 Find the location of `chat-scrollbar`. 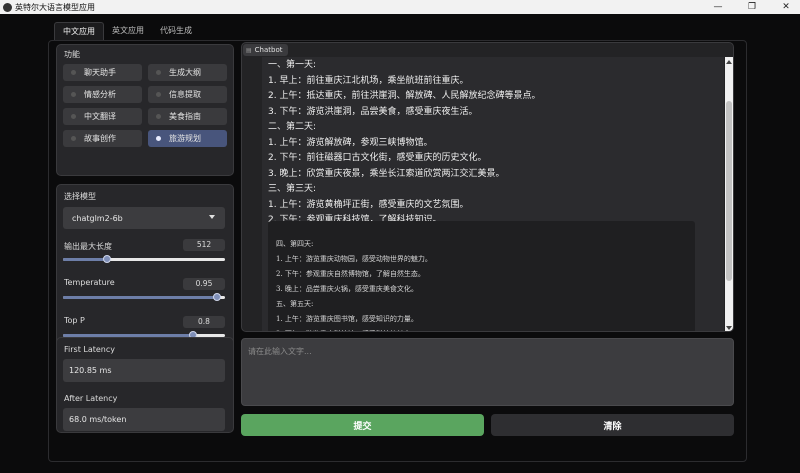

chat-scrollbar is located at coordinates (729, 194).